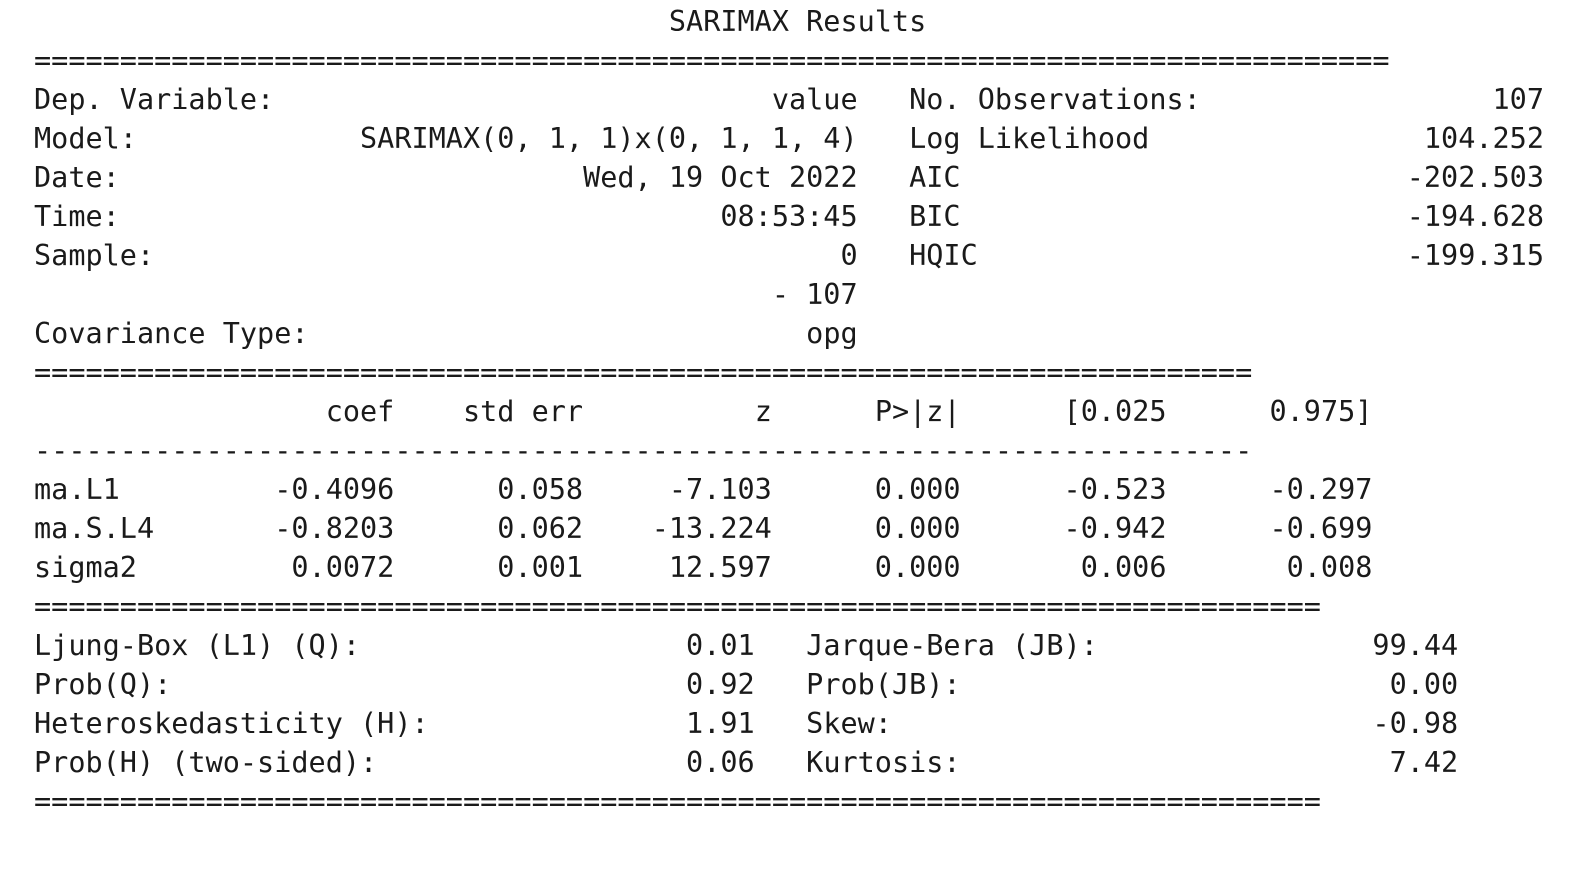 The width and height of the screenshot is (1580, 896). What do you see at coordinates (1475, 255) in the screenshot?
I see `model-info-value: -199.315` at bounding box center [1475, 255].